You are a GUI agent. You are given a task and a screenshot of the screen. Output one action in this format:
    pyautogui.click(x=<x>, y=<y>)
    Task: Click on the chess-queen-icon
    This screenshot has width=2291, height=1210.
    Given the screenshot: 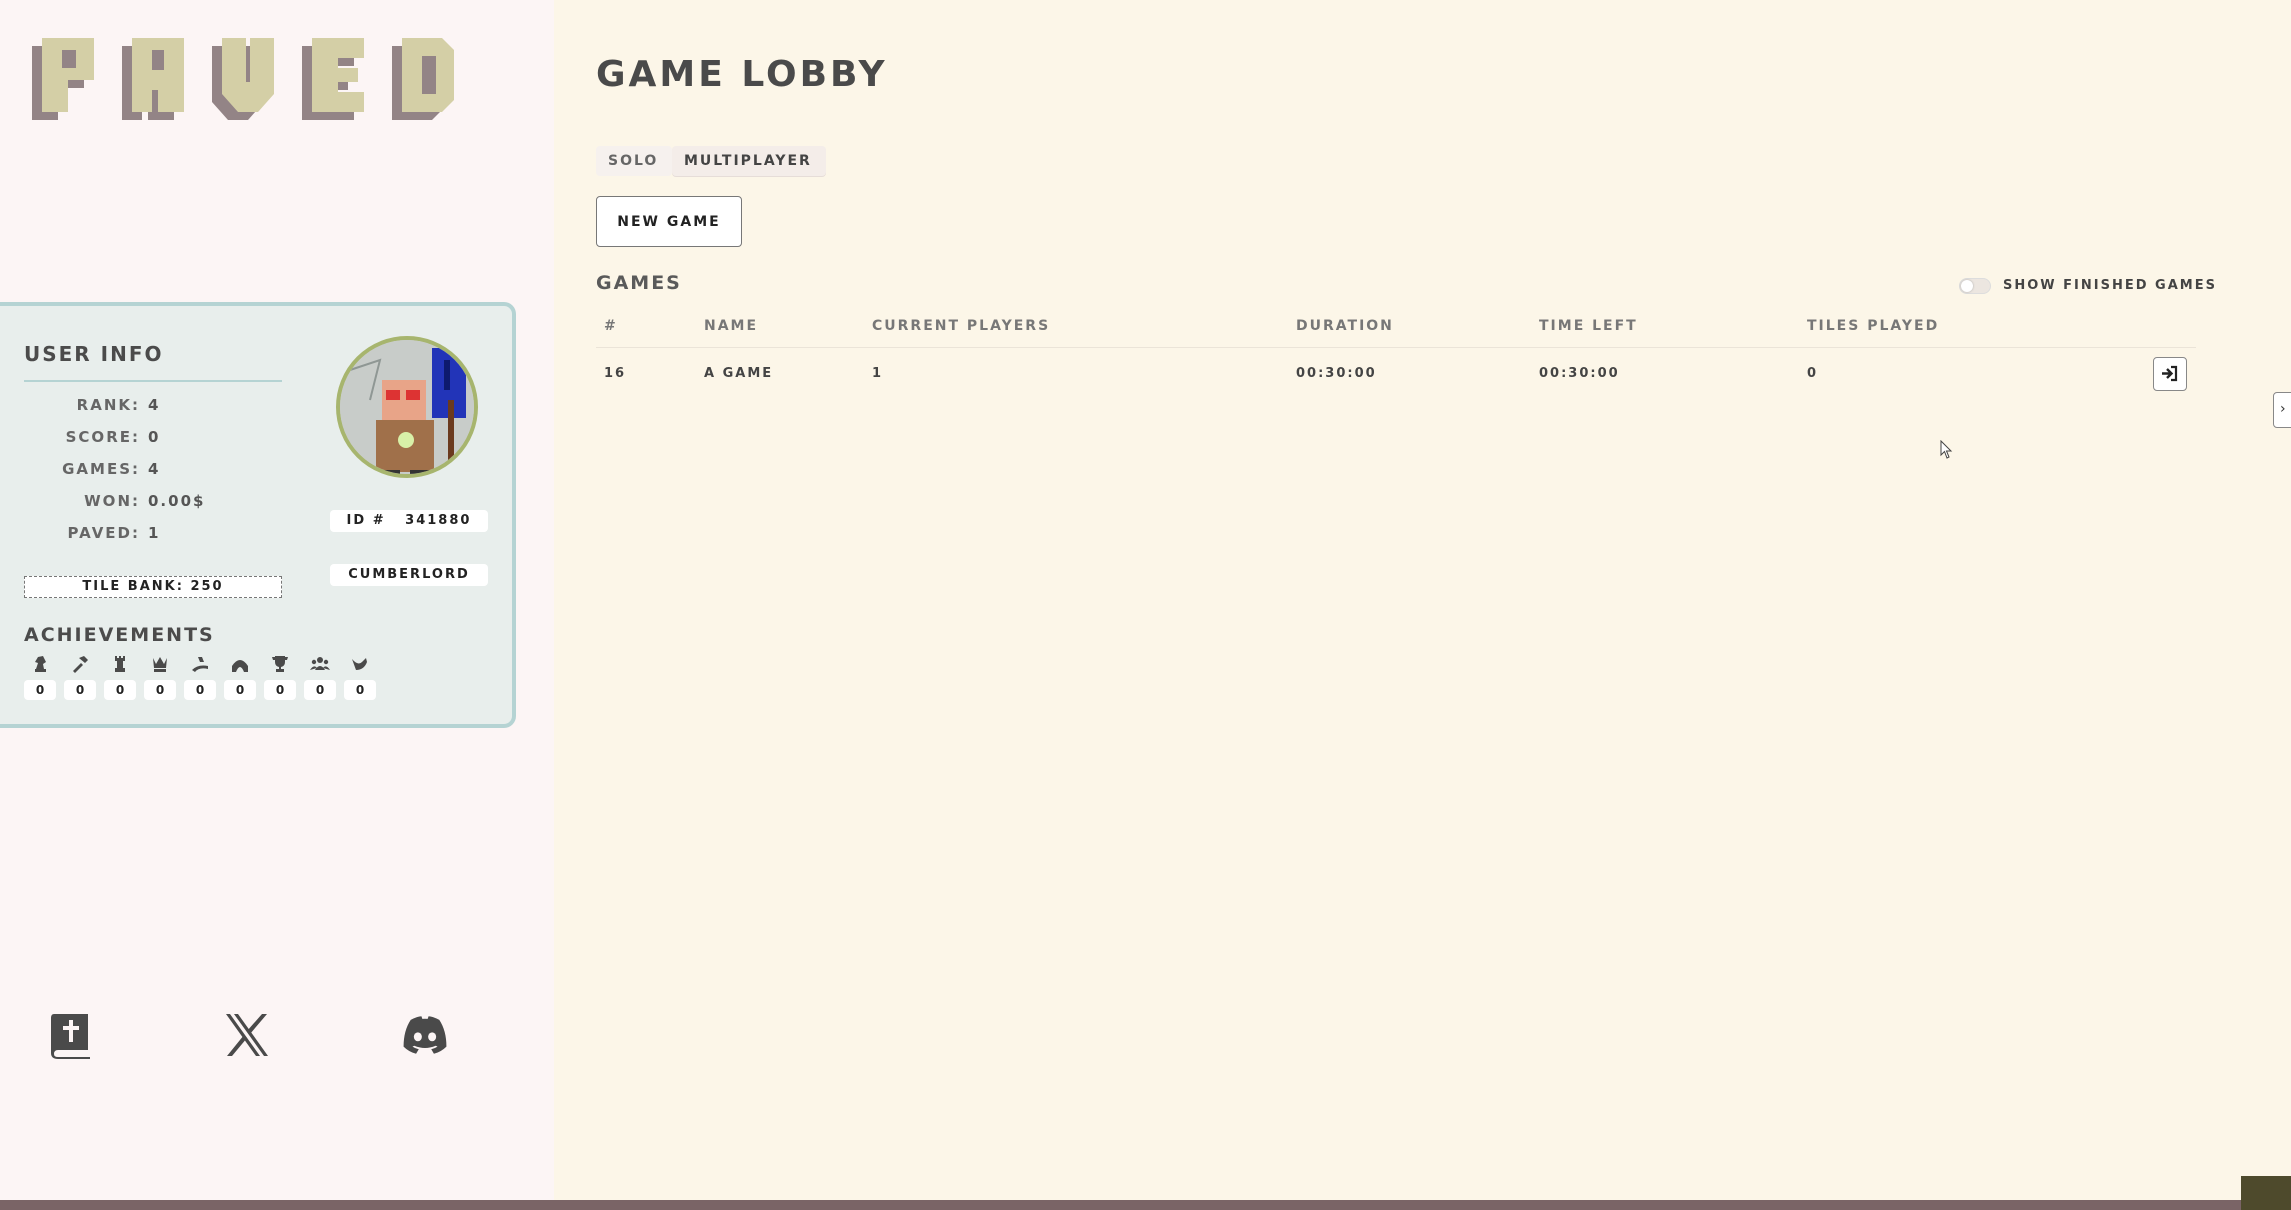 What is the action you would take?
    pyautogui.click(x=160, y=664)
    